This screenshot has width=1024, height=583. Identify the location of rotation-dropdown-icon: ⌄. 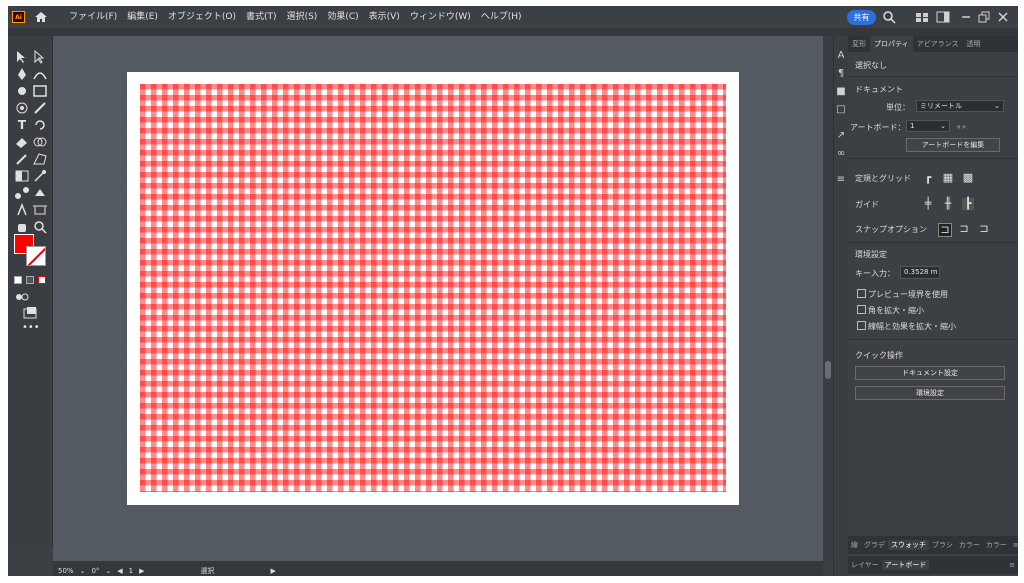
(108, 571).